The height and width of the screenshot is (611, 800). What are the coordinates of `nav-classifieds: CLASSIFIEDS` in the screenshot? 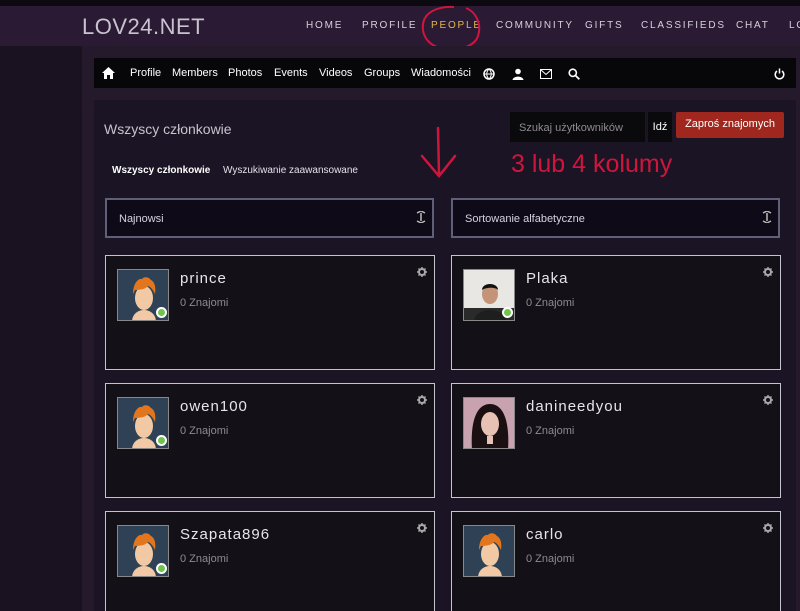 It's located at (683, 25).